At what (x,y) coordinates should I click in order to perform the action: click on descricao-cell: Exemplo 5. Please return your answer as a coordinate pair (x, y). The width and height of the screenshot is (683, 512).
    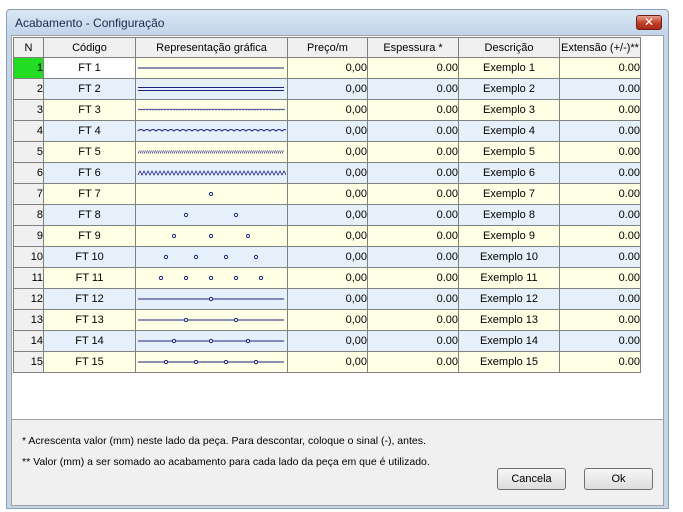
    Looking at the image, I should click on (509, 152).